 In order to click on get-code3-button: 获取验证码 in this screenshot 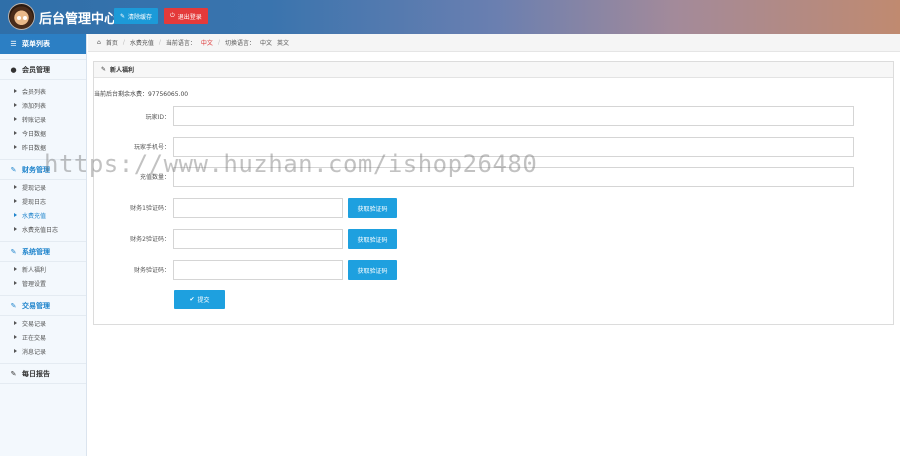, I will do `click(372, 270)`.